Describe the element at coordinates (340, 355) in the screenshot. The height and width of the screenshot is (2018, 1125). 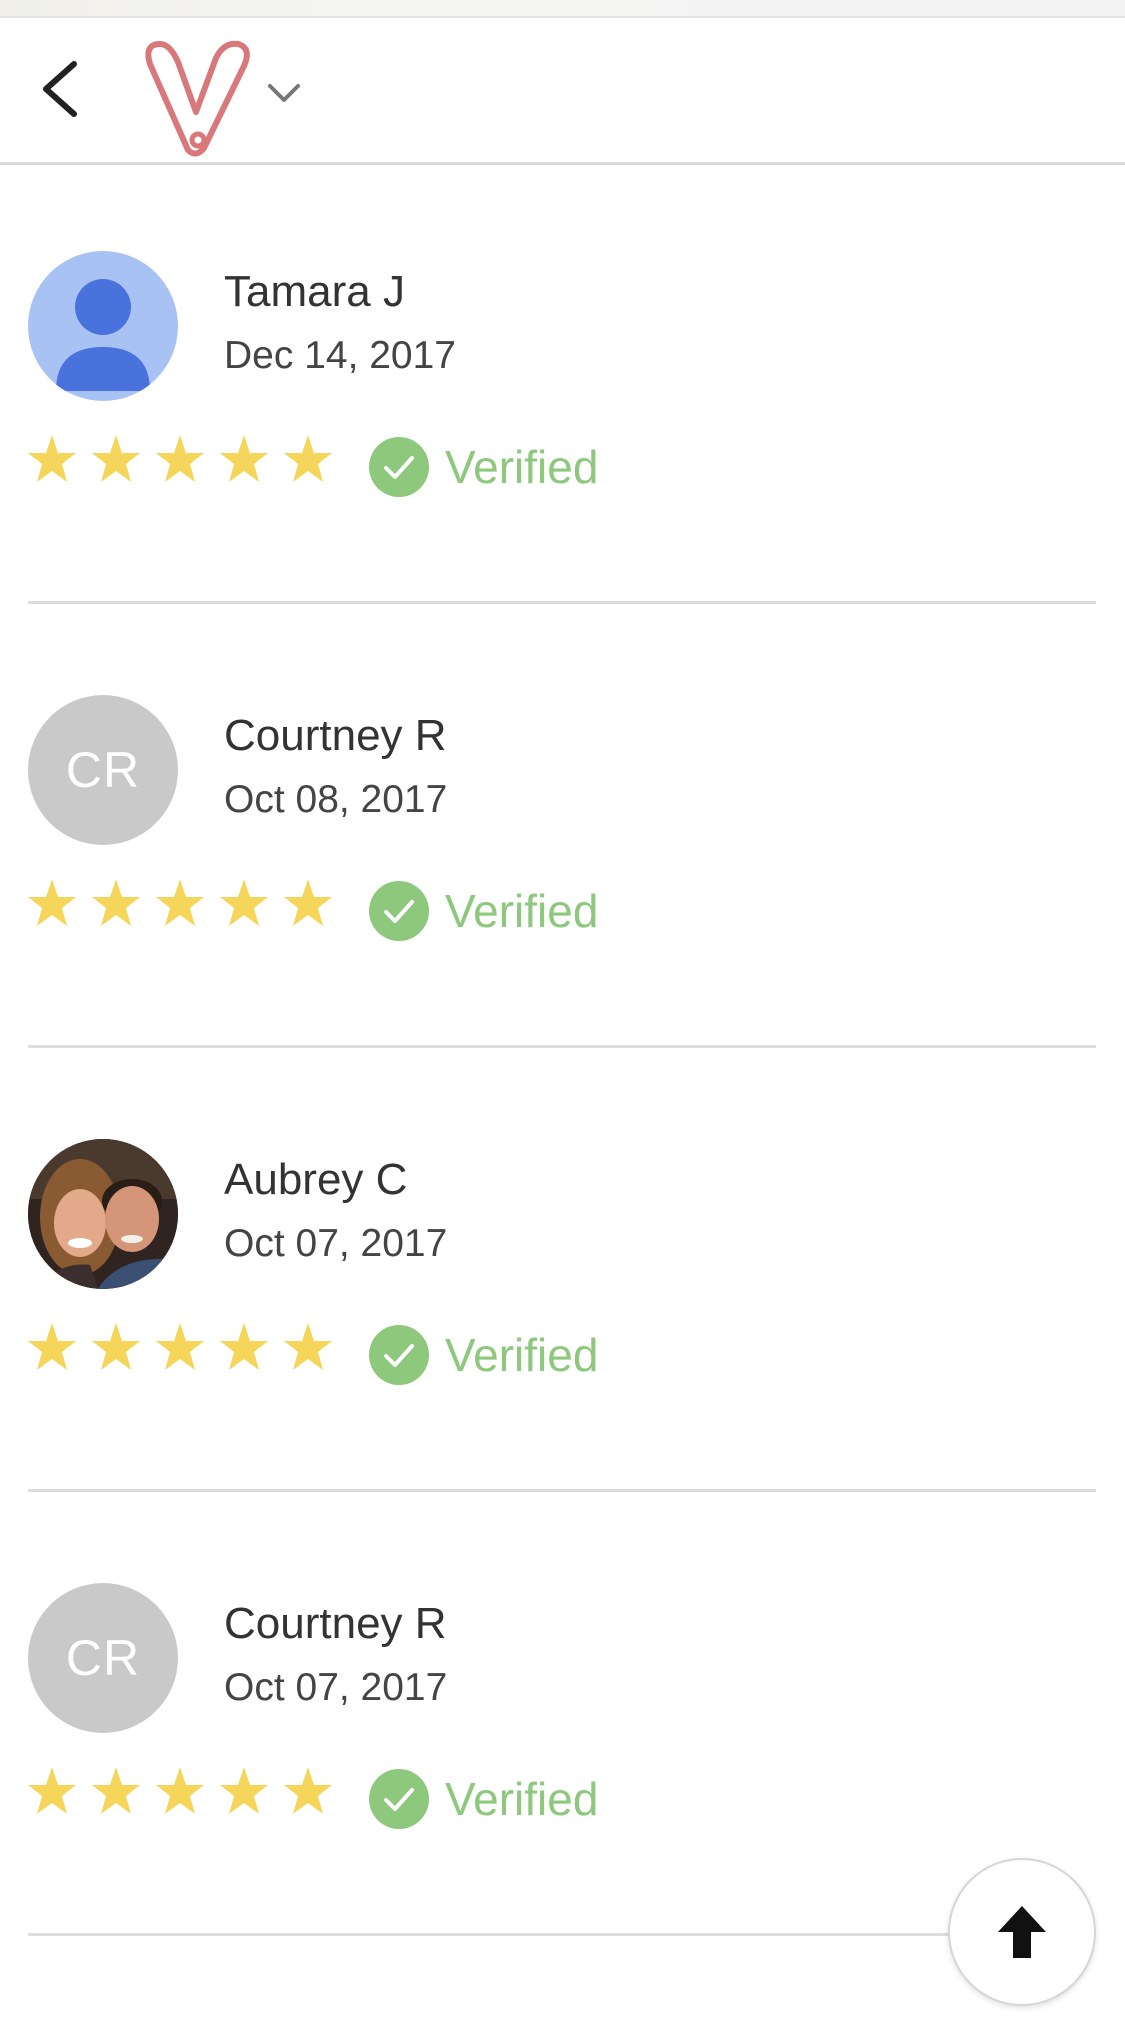
I see `review-date: Dec 14, 2017` at that location.